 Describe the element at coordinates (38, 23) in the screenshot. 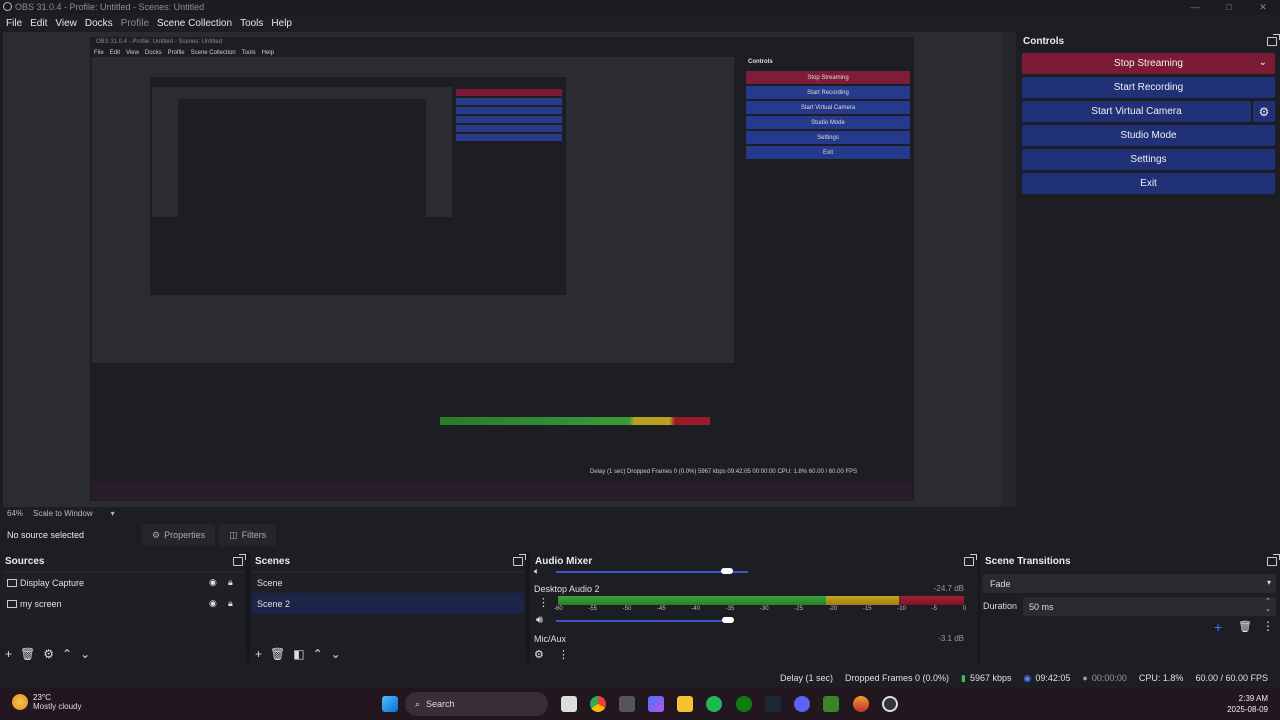

I see `menu-edit: Edit` at that location.